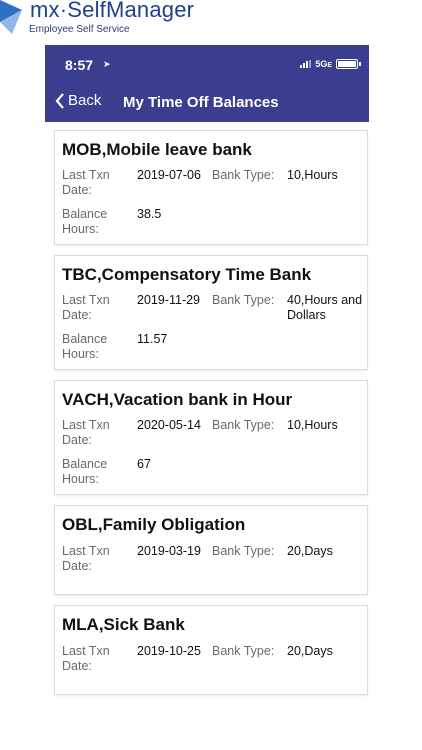 The image size is (422, 750). Describe the element at coordinates (325, 307) in the screenshot. I see `bank-type-value: 40,Hours and Dollars` at that location.